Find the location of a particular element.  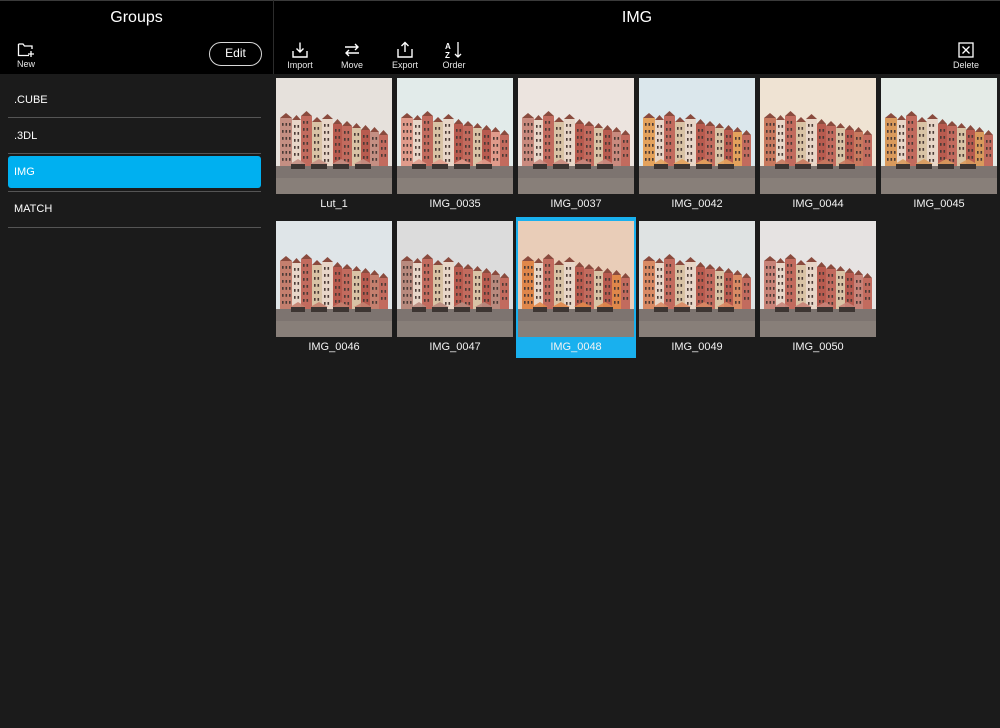

thumbnail-item: IMG_0049 is located at coordinates (697, 287).